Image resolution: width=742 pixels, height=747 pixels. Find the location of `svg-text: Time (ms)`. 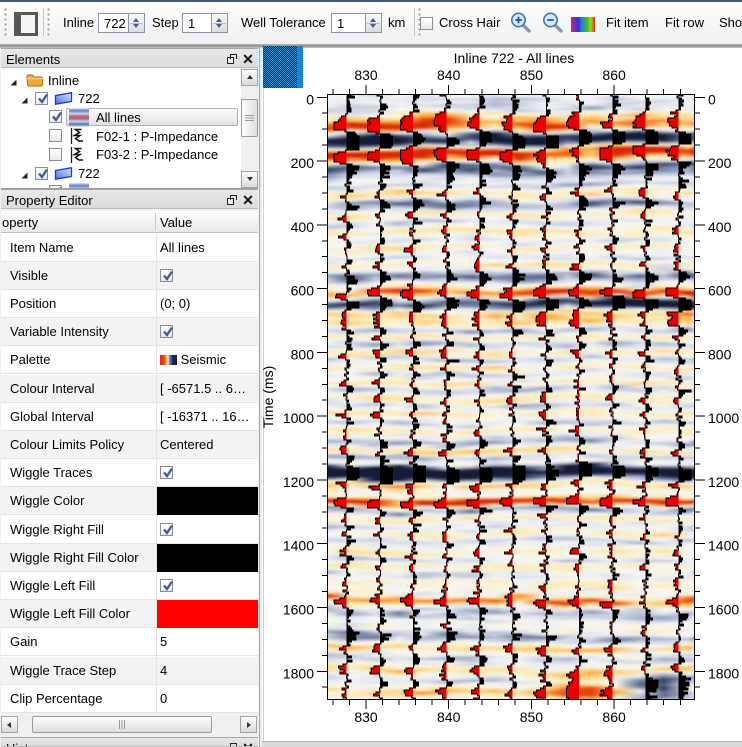

svg-text: Time (ms) is located at coordinates (269, 397).